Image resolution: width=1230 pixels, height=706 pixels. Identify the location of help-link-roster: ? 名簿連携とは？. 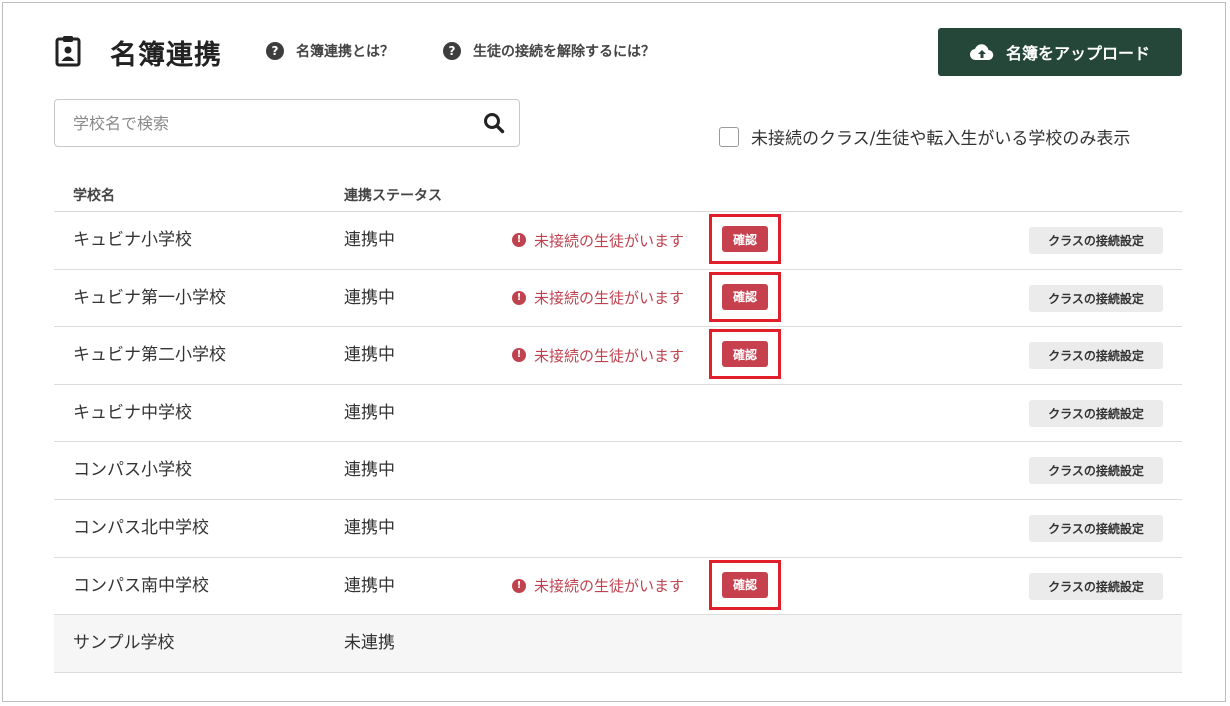
(330, 51).